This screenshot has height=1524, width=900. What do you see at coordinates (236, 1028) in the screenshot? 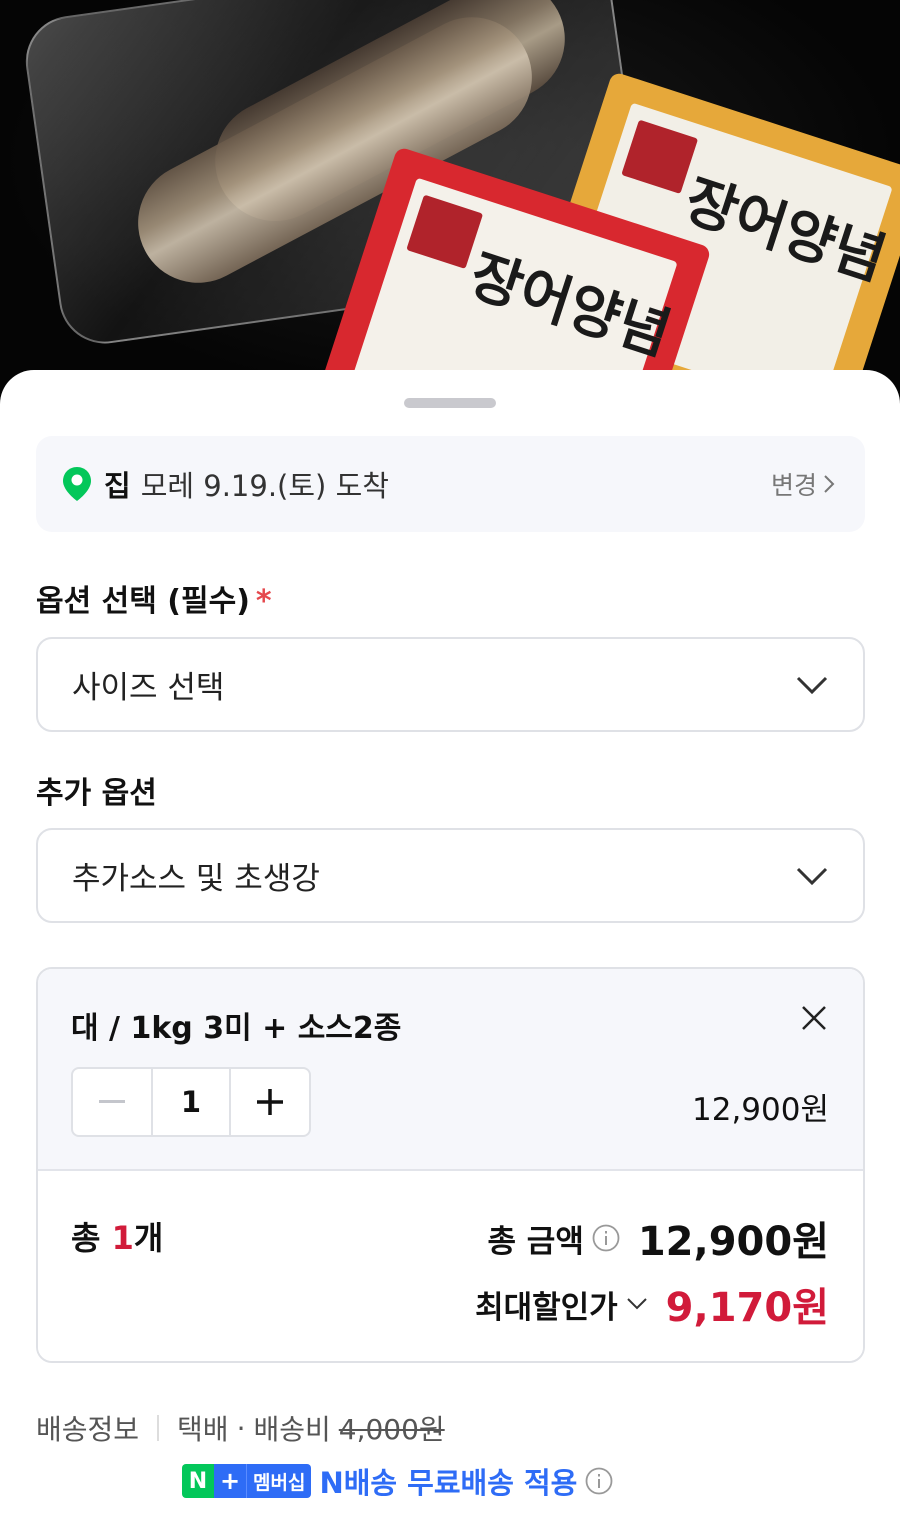
I see `selected-item-name: 대 / 1kg 3미 + 소스2종` at bounding box center [236, 1028].